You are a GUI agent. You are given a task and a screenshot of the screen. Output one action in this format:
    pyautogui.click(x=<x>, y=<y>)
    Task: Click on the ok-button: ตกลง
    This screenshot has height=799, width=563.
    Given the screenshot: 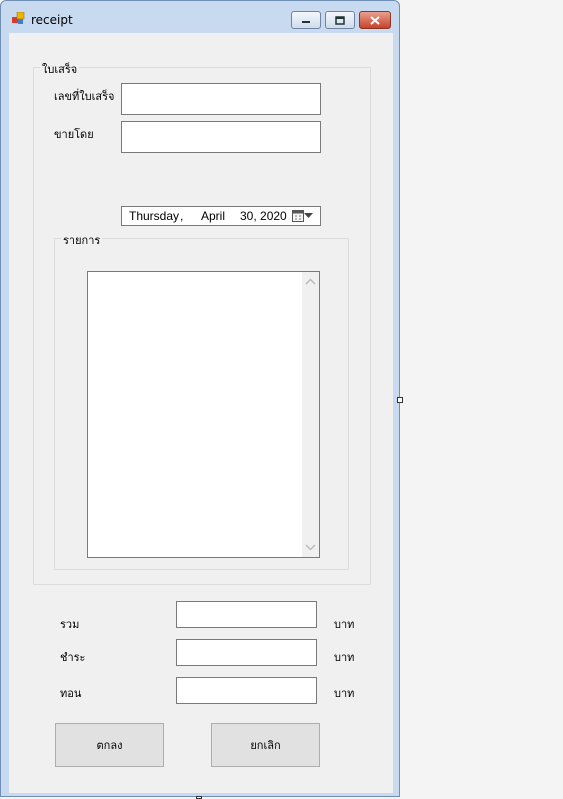 What is the action you would take?
    pyautogui.click(x=109, y=745)
    